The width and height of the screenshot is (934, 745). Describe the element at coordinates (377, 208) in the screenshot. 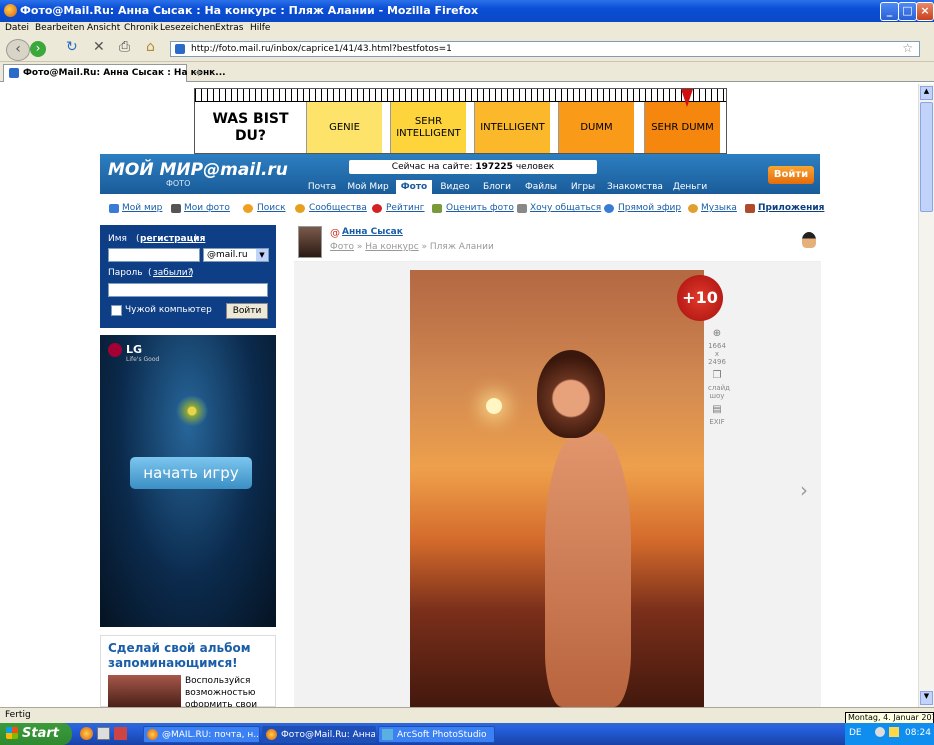

I see `rating-icon` at that location.